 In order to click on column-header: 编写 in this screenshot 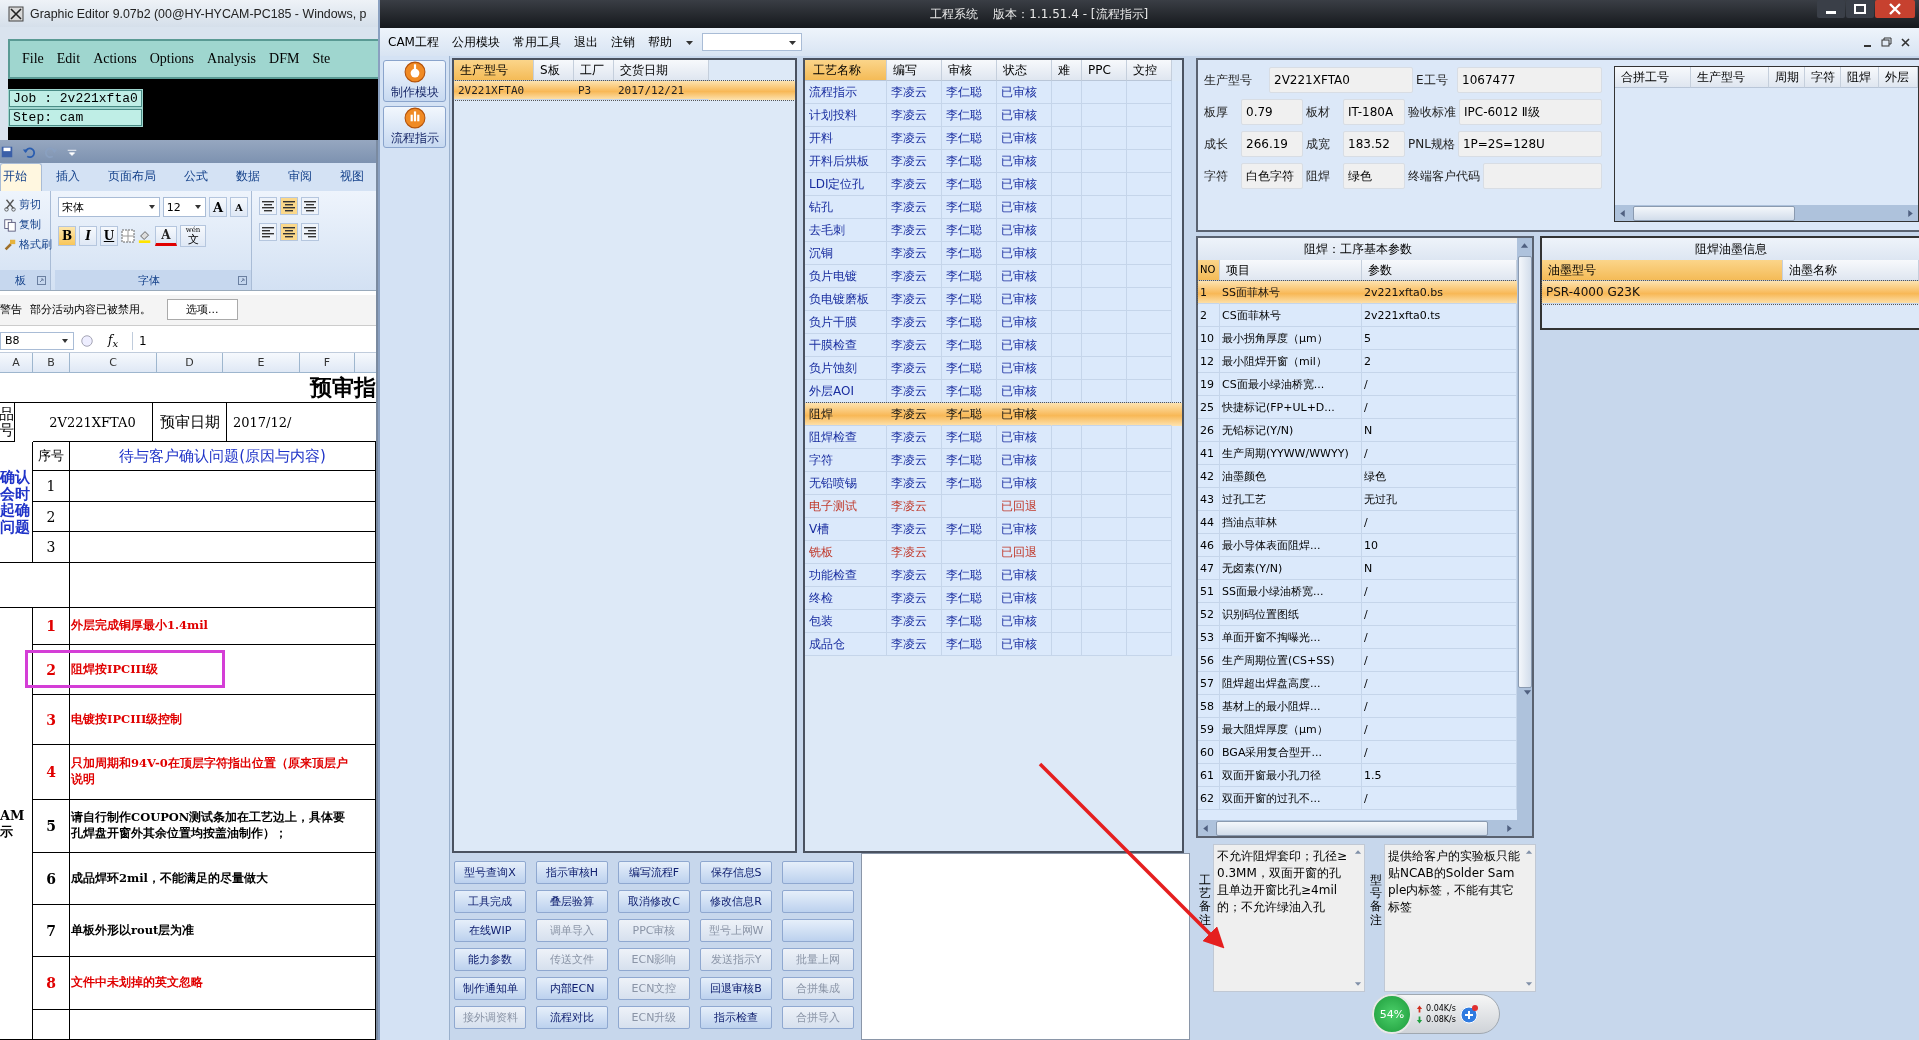, I will do `click(914, 70)`.